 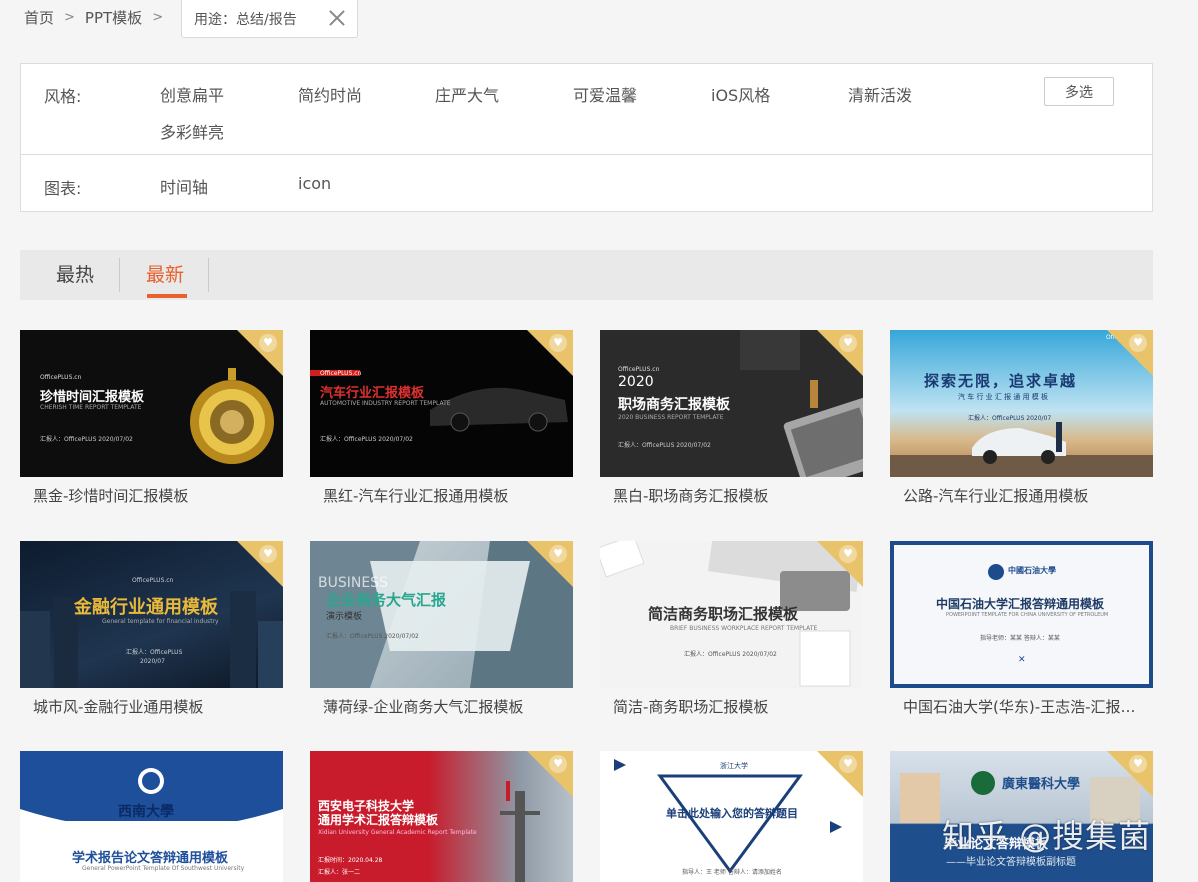 What do you see at coordinates (1010, 418) in the screenshot?
I see `thumb-meta: 汇报人：OfficePLUS 2020/07` at bounding box center [1010, 418].